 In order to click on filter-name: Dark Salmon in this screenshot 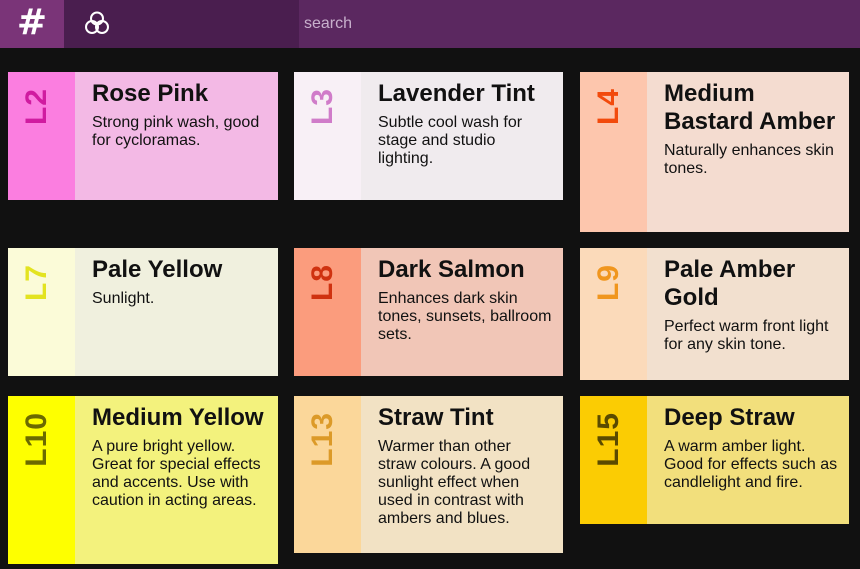, I will do `click(451, 269)`.